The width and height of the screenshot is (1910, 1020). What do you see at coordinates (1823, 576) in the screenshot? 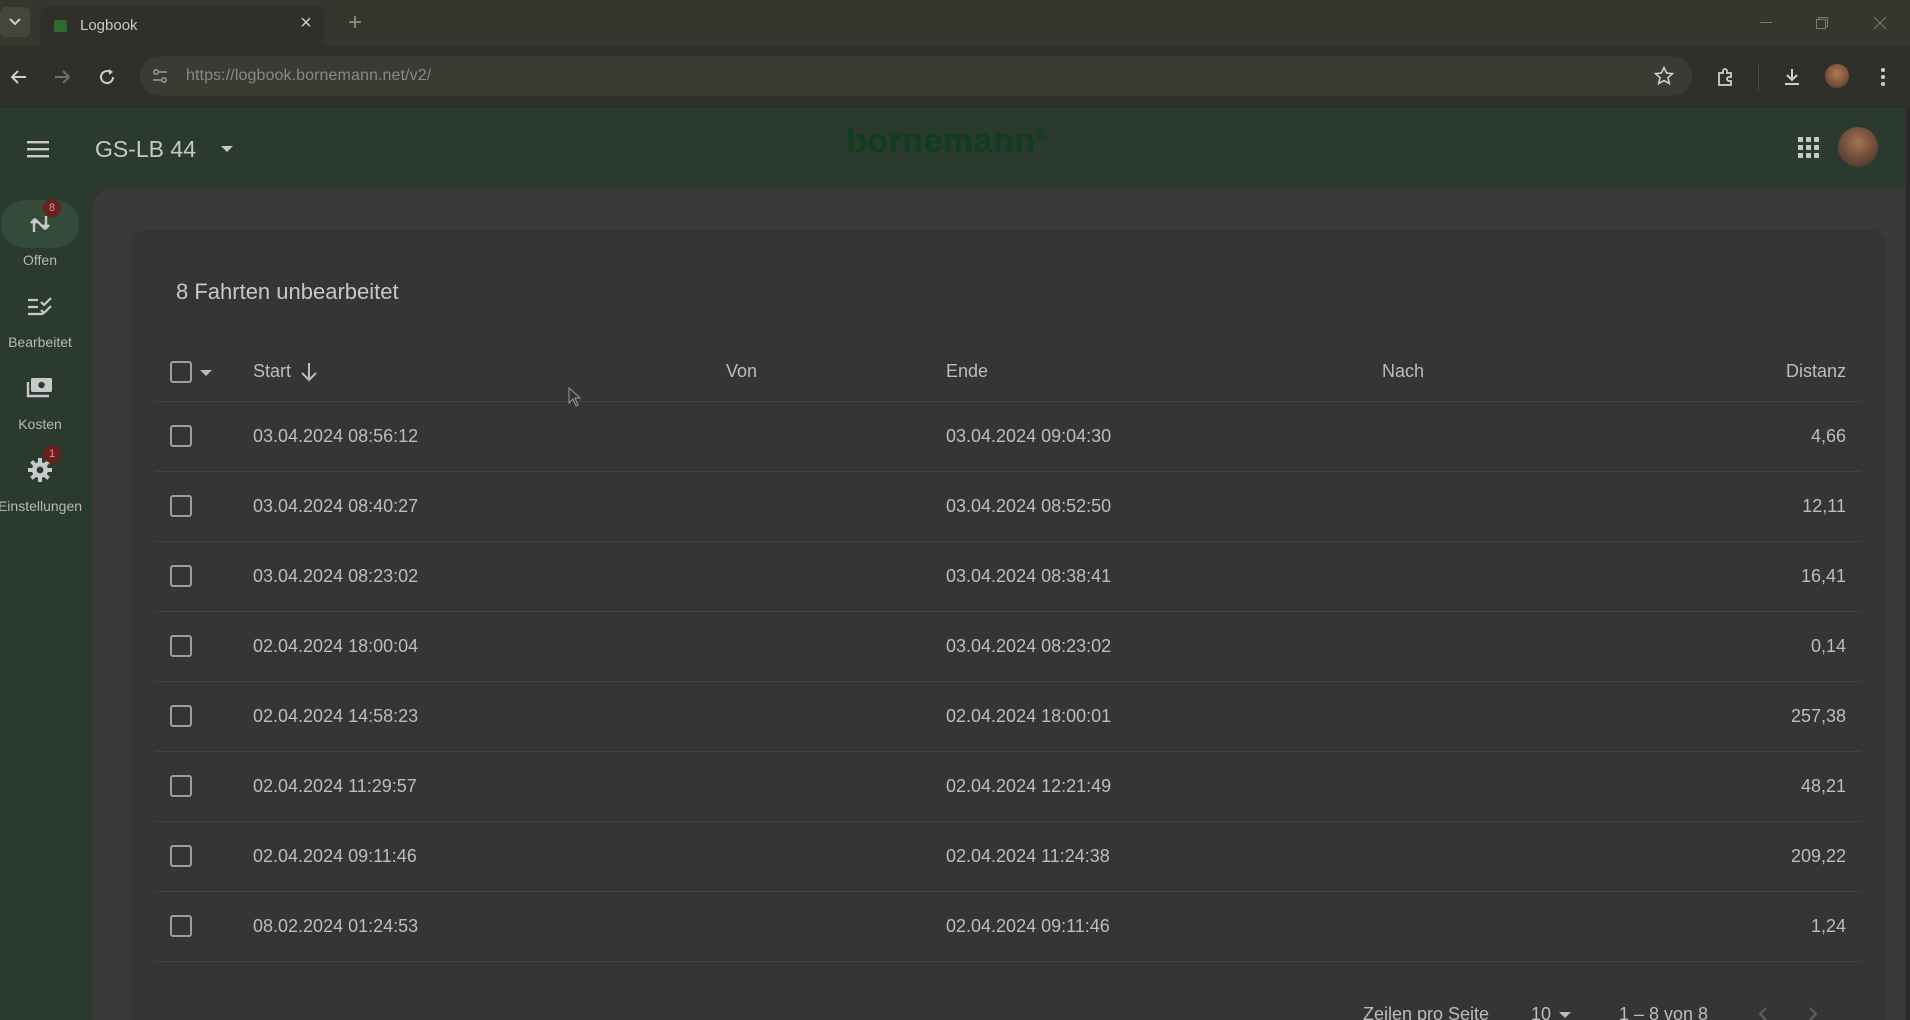
I see `cell-distanz: 16,41` at bounding box center [1823, 576].